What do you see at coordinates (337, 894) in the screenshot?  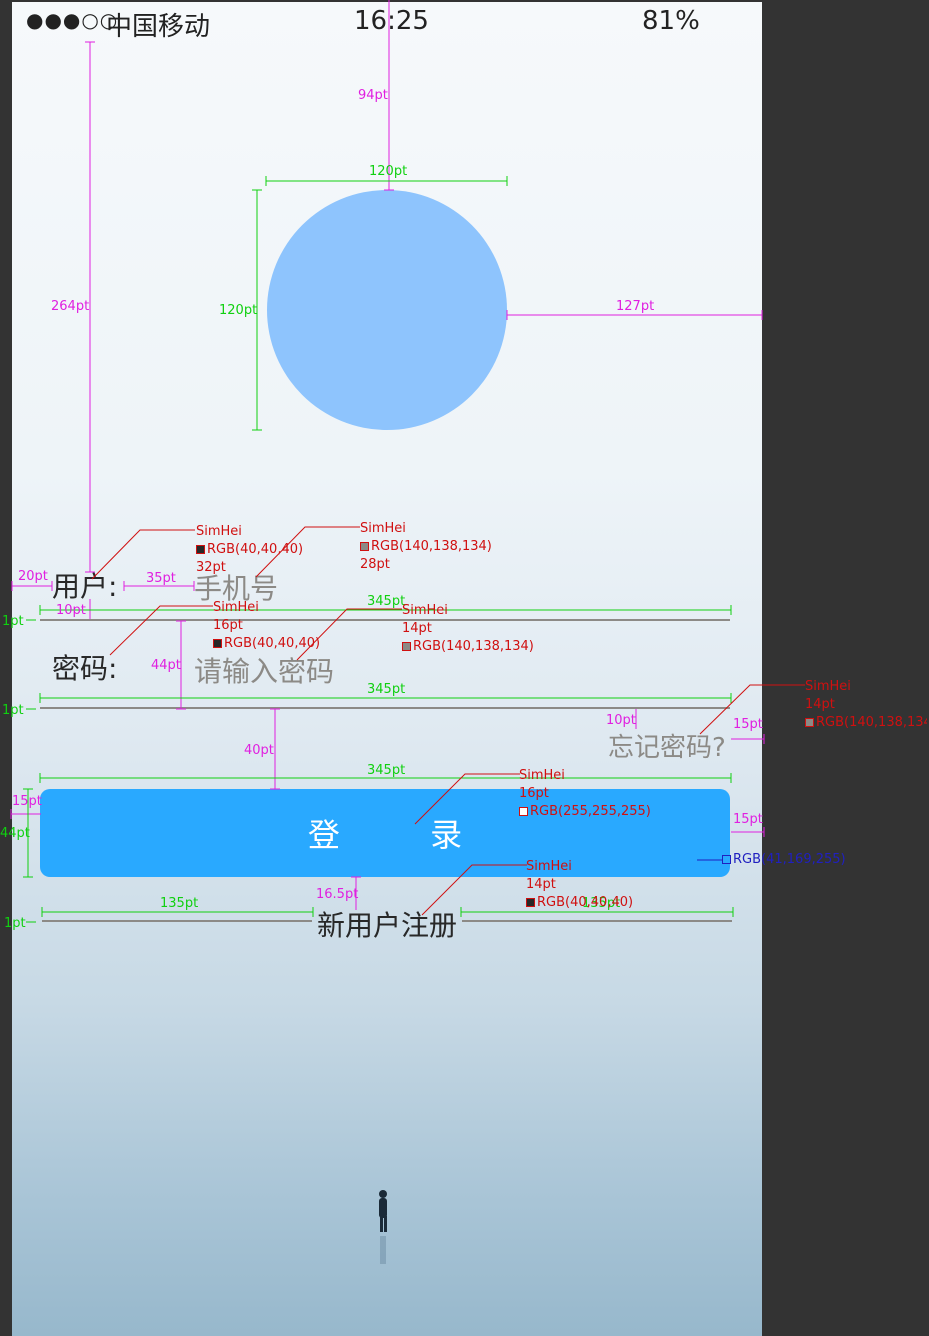 I see `dim-label: 16.5pt` at bounding box center [337, 894].